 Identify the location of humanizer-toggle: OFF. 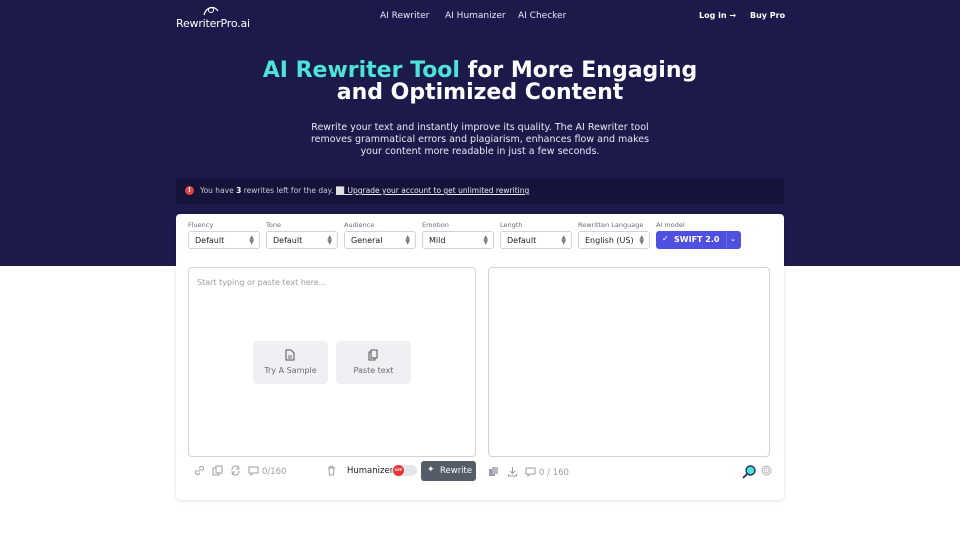
(404, 470).